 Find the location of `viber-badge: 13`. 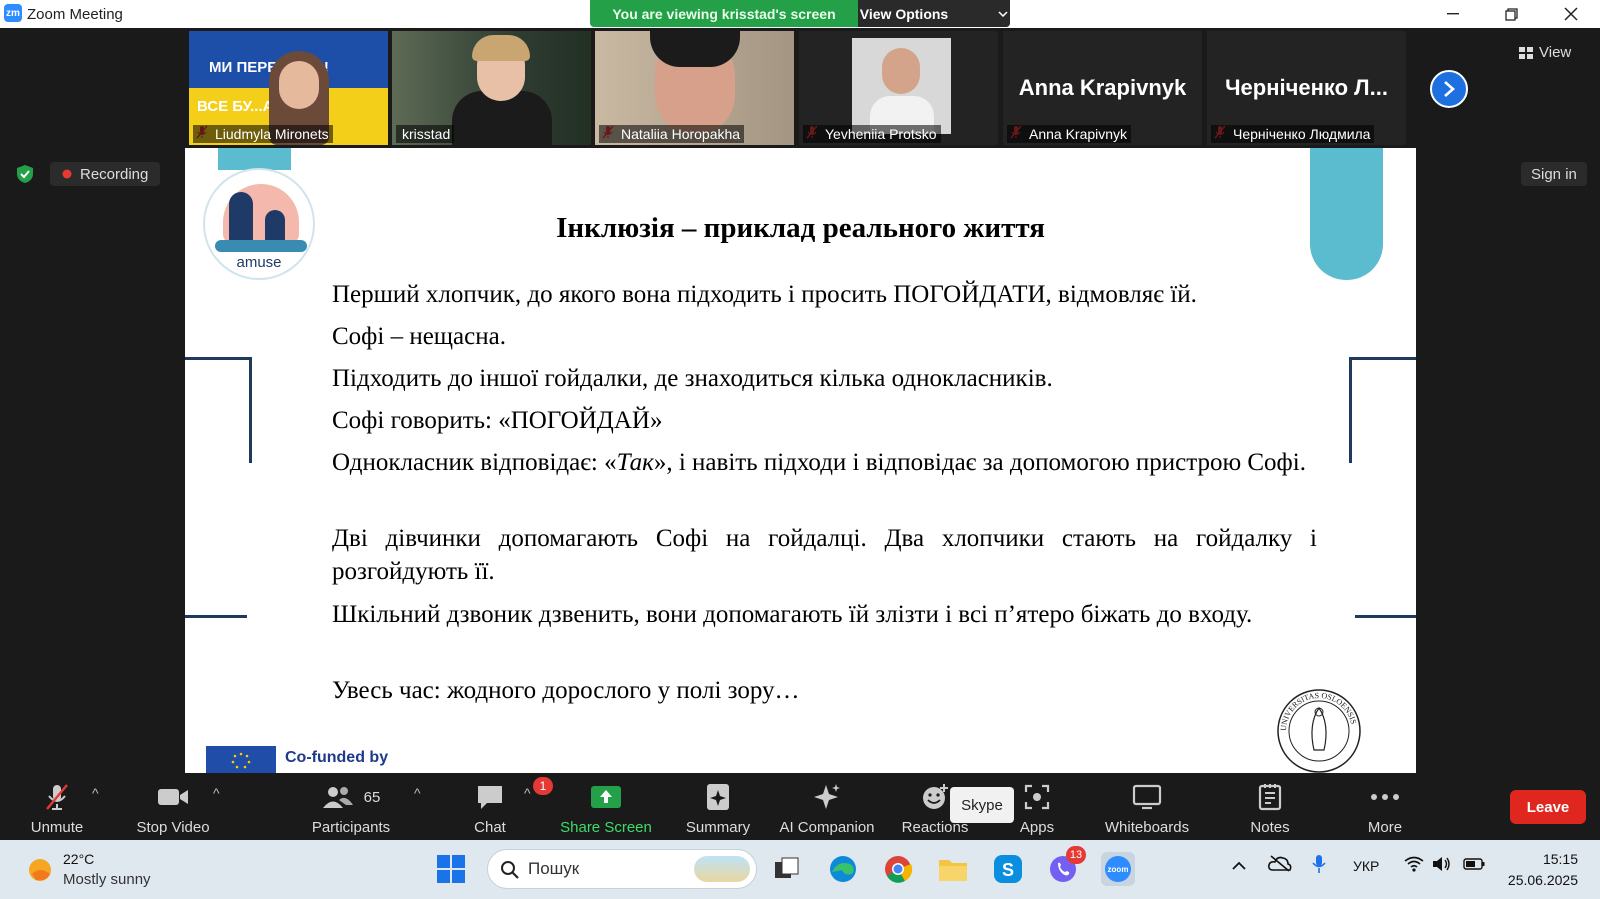

viber-badge: 13 is located at coordinates (1076, 855).